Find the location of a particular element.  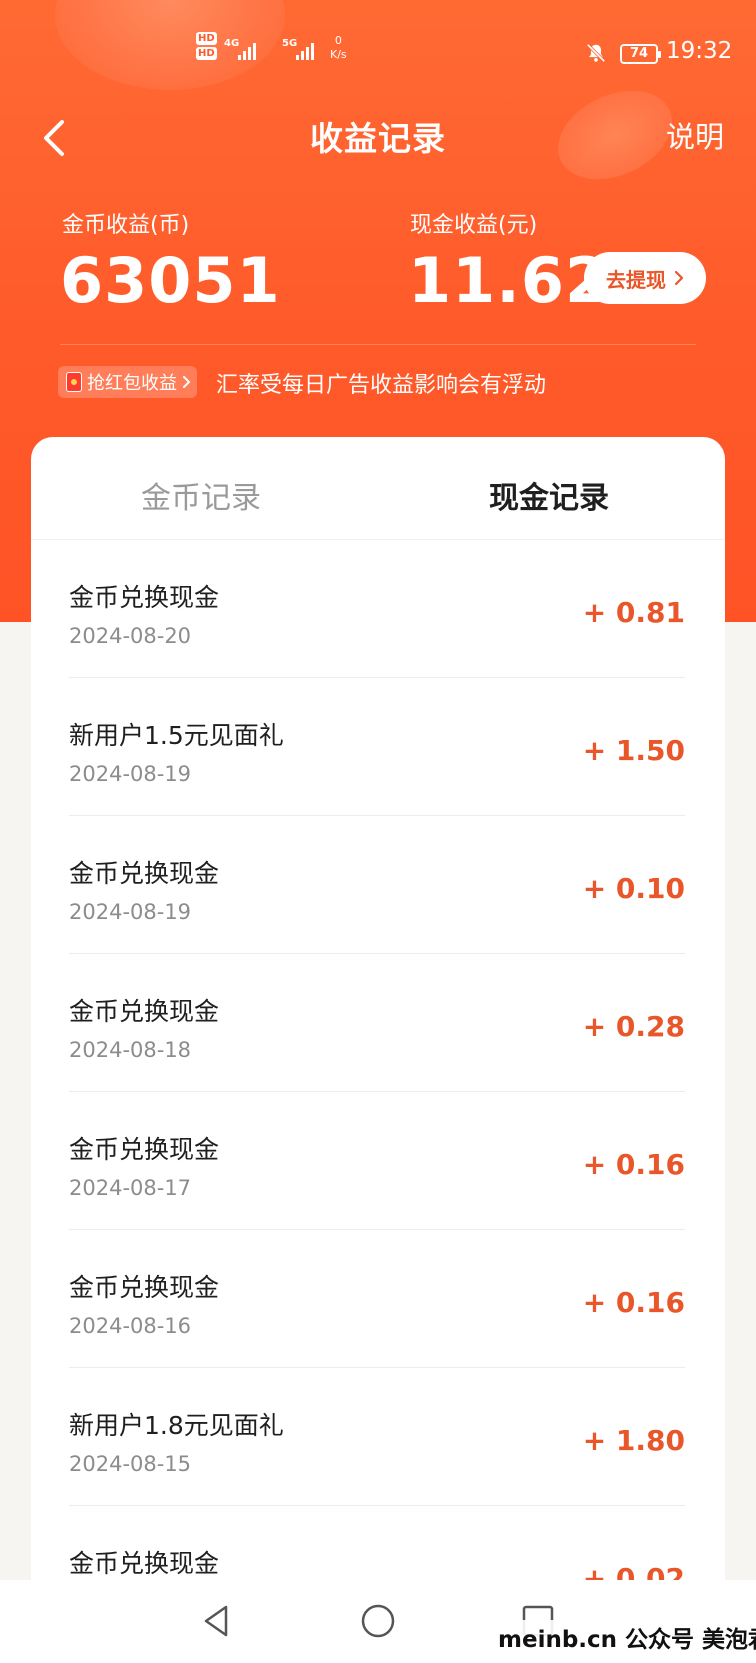

cash-earnings-label: 现金收益(元) is located at coordinates (474, 225).